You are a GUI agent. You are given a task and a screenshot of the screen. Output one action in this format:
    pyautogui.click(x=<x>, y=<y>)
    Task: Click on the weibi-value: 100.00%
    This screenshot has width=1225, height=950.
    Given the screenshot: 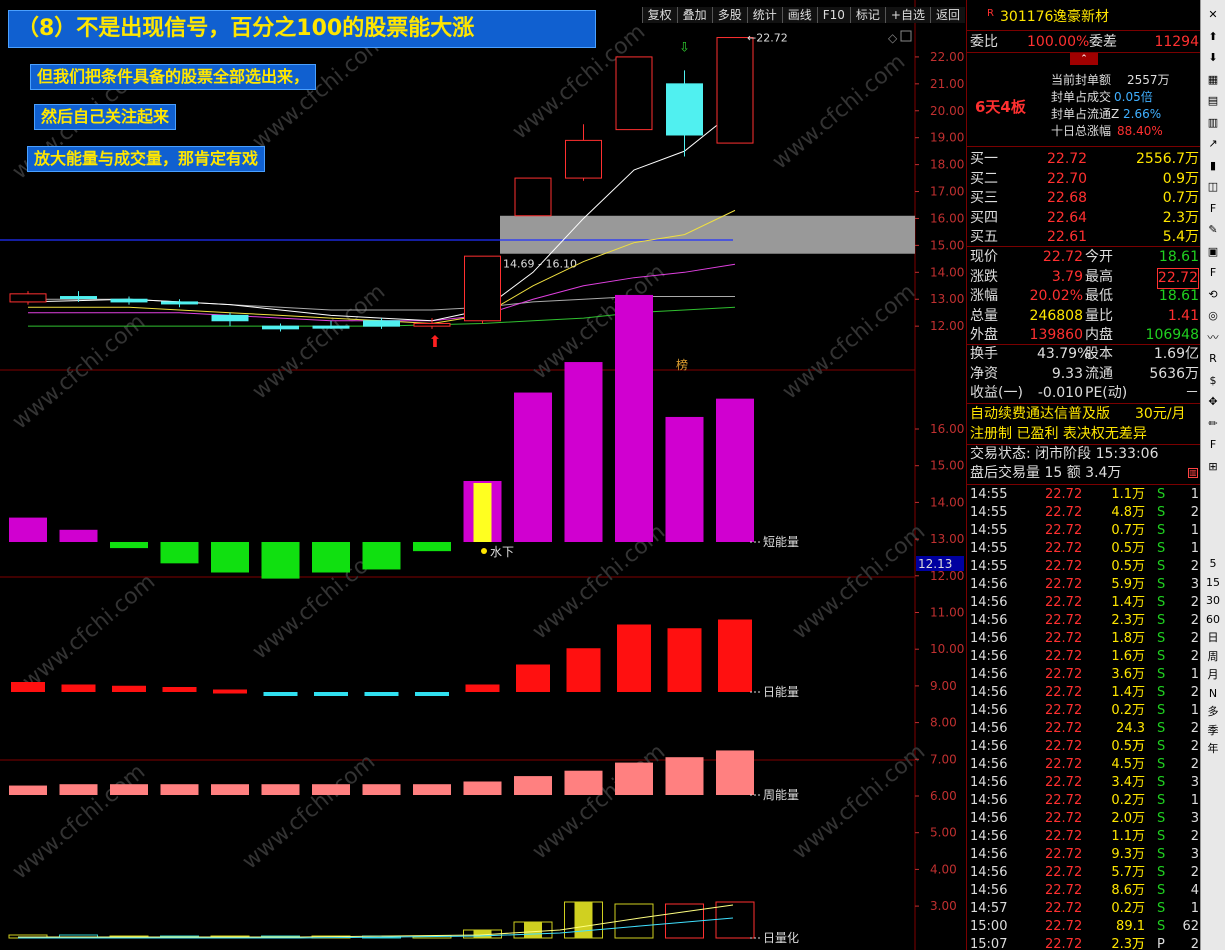 What is the action you would take?
    pyautogui.click(x=1058, y=42)
    